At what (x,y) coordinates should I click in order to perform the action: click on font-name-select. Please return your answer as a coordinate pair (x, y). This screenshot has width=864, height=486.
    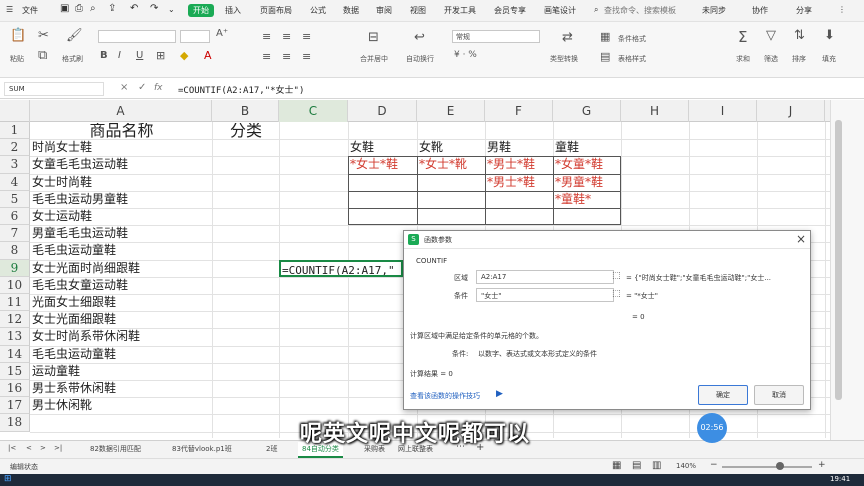
    Looking at the image, I should click on (137, 36).